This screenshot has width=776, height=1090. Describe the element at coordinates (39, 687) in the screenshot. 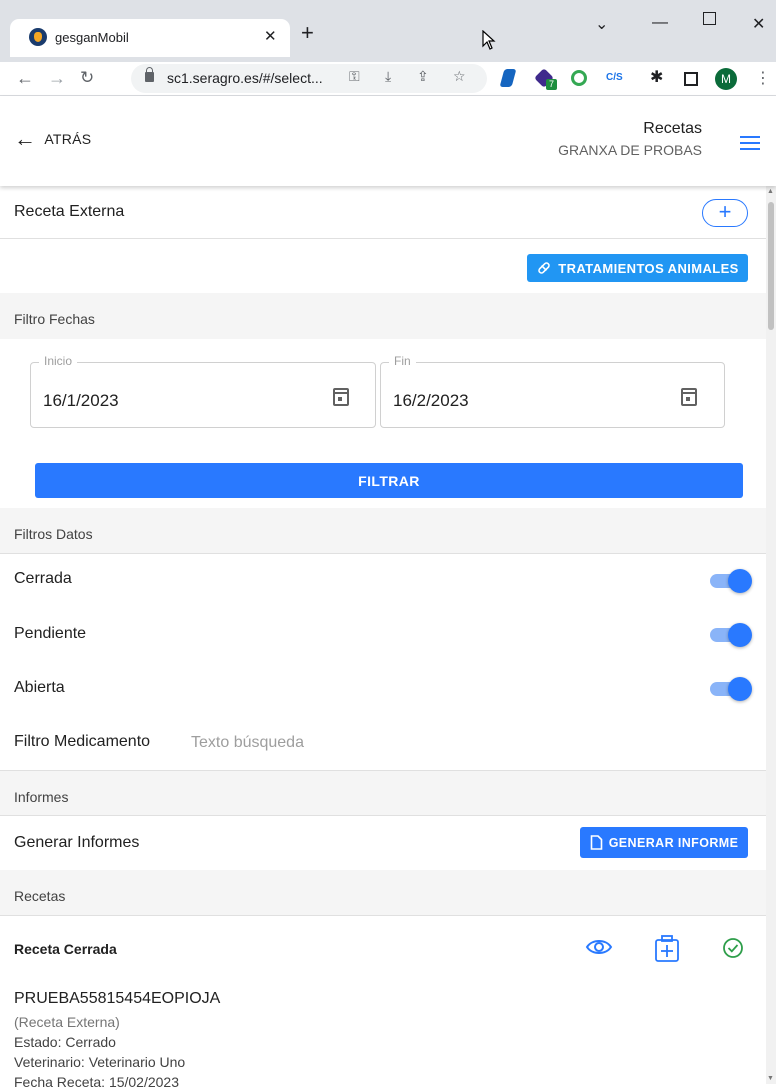

I see `toggle-label-abierta: Abierta` at that location.